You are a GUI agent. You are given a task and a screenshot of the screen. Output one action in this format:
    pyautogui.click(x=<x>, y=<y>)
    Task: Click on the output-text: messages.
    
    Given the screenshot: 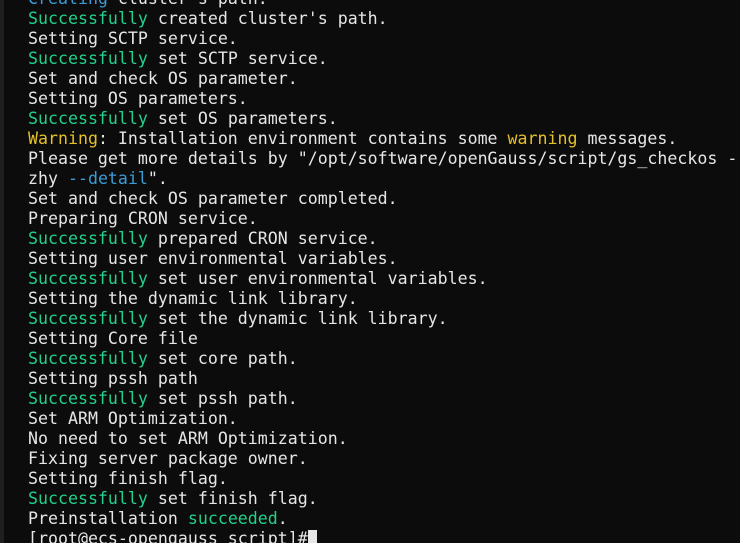 What is the action you would take?
    pyautogui.click(x=627, y=138)
    